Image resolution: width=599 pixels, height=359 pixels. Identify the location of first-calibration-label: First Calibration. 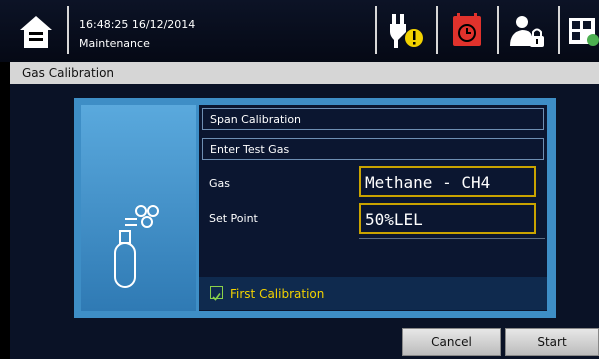
(277, 294).